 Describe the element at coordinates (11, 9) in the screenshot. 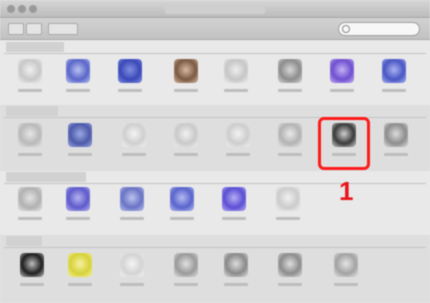

I see `close-window-icon` at that location.